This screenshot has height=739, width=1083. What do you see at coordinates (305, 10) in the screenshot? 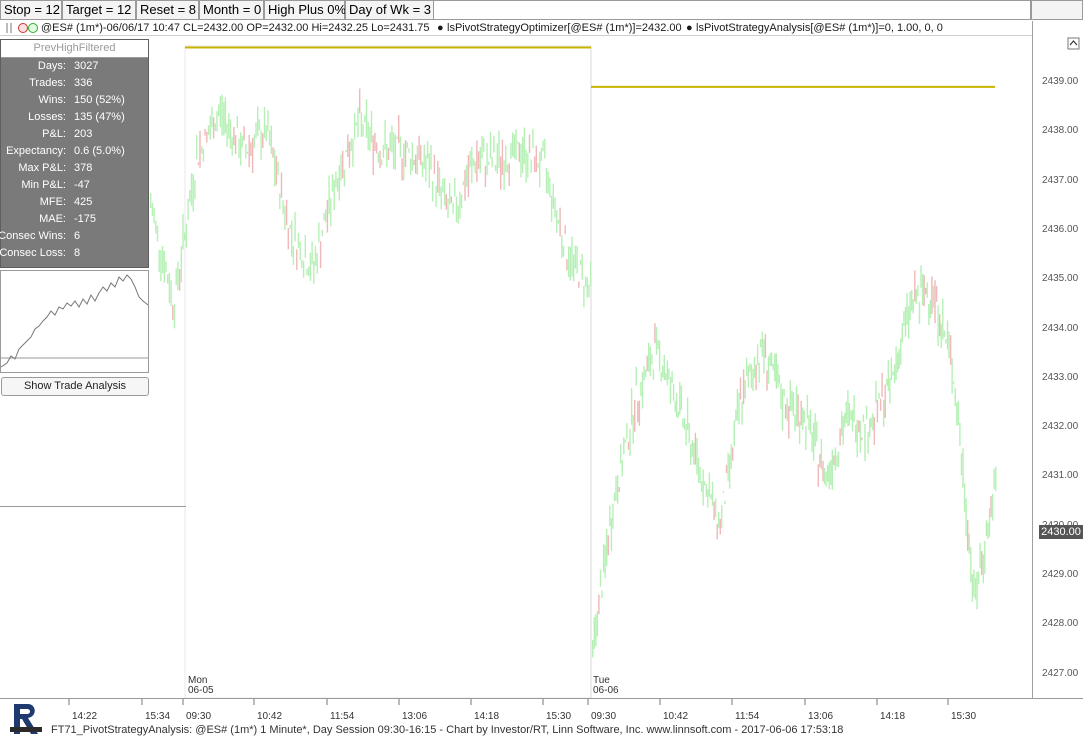
I see `param-high-plus: High Plus 0%` at bounding box center [305, 10].